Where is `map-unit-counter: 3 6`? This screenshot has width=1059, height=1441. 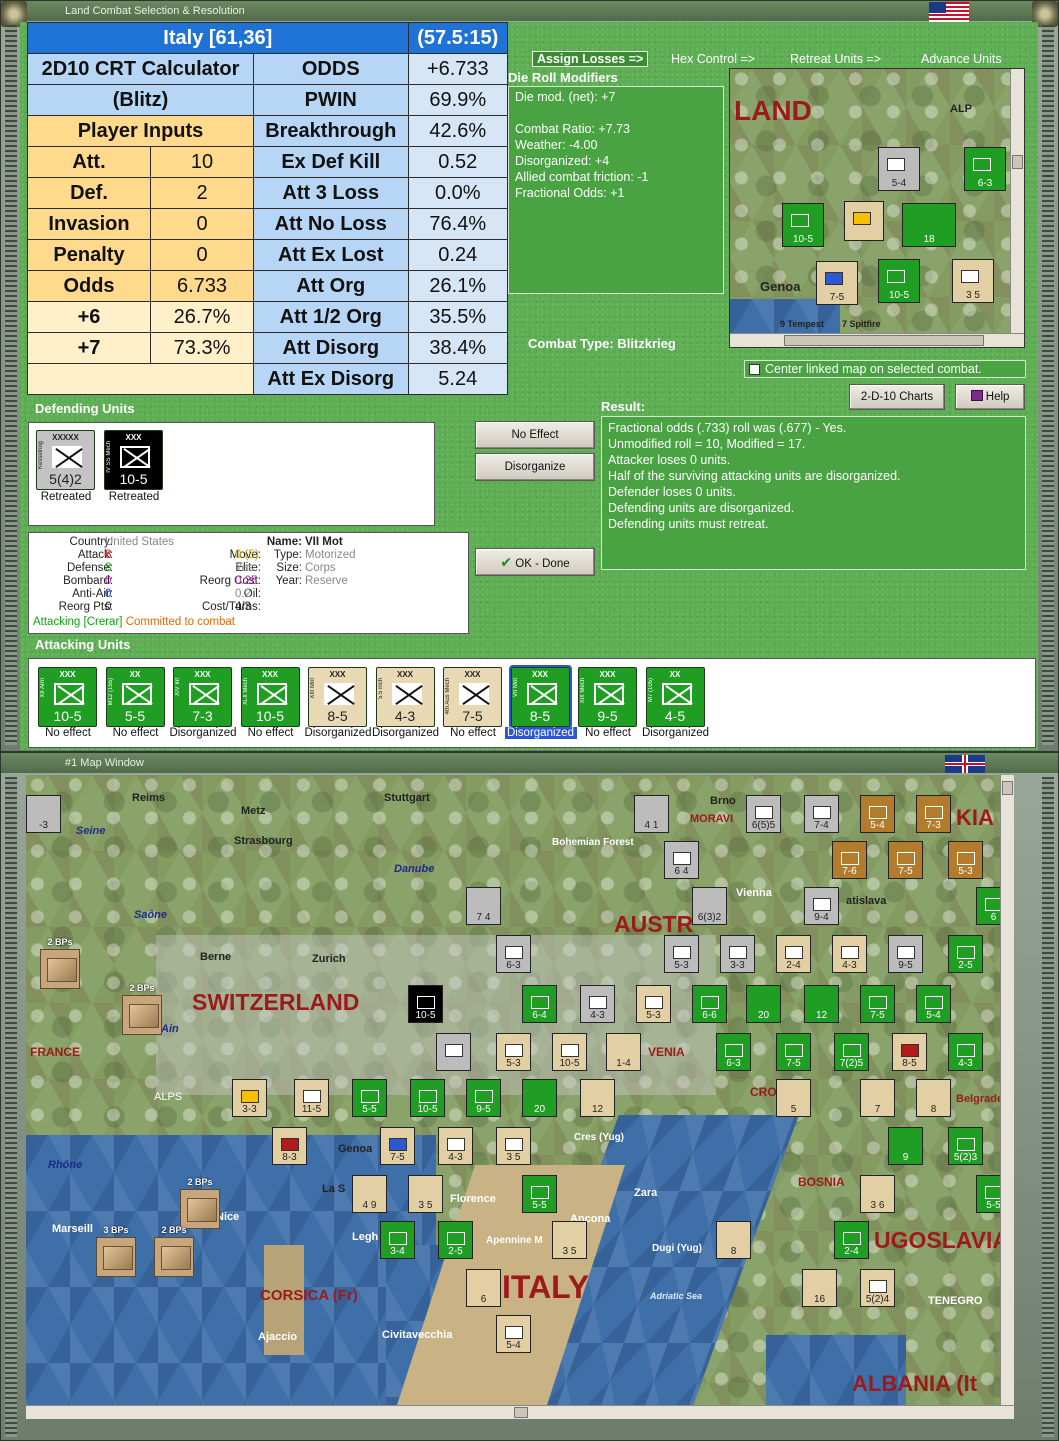
map-unit-counter: 3 6 is located at coordinates (877, 1194).